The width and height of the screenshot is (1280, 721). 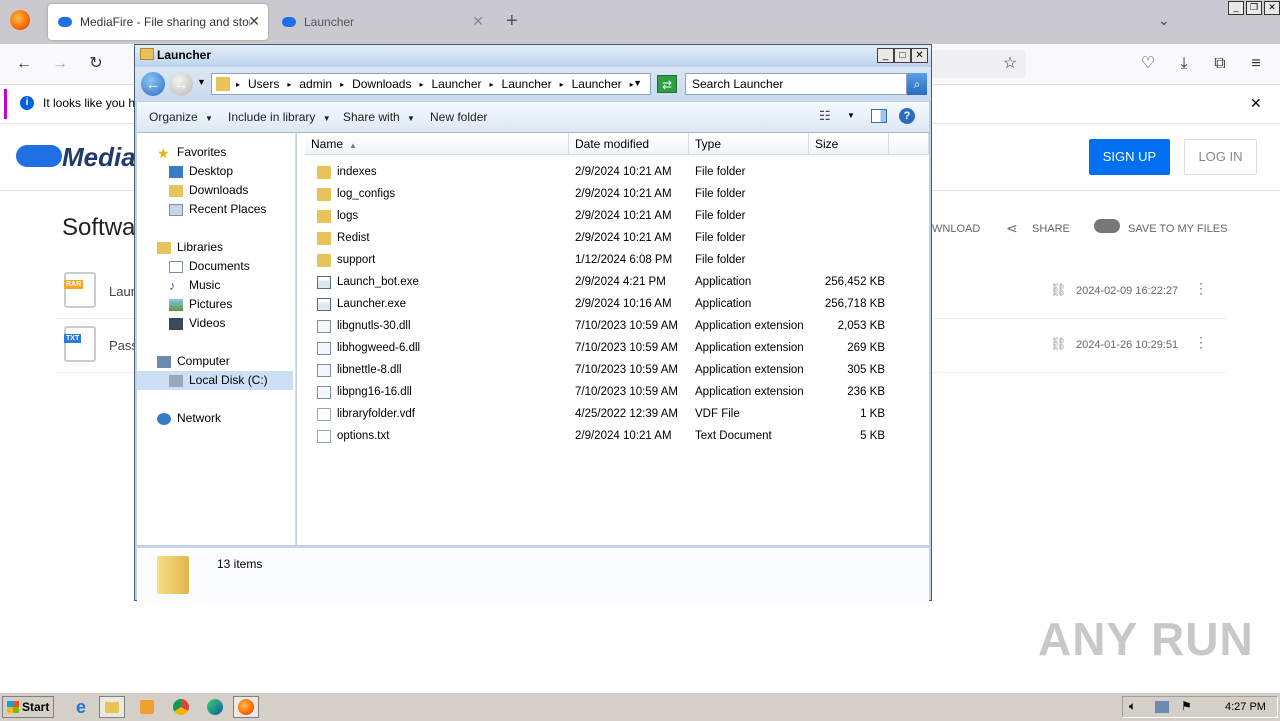 What do you see at coordinates (191, 152) in the screenshot?
I see `nav-favorites: ★ Favorites` at bounding box center [191, 152].